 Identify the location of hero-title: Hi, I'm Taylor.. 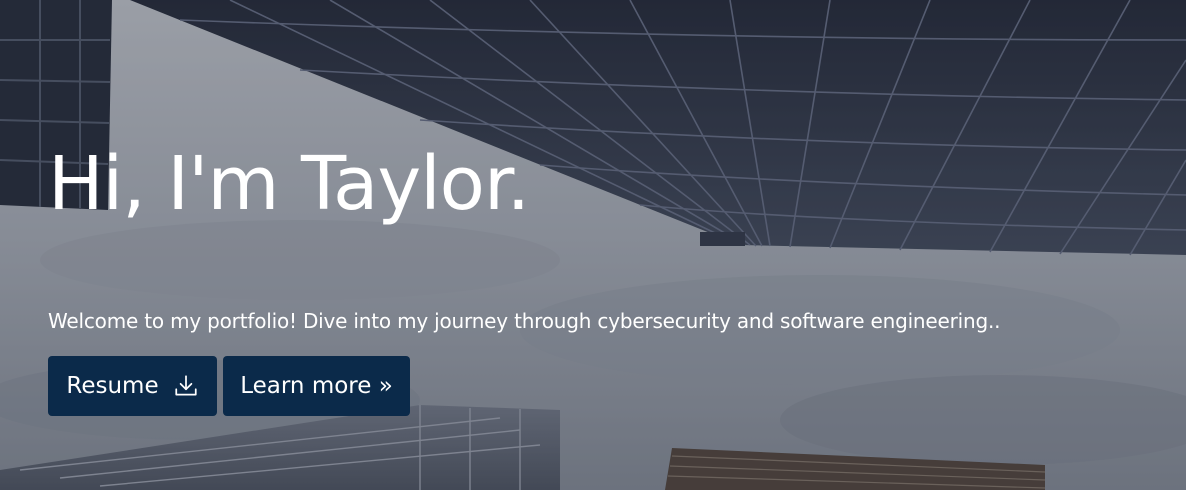
(289, 184).